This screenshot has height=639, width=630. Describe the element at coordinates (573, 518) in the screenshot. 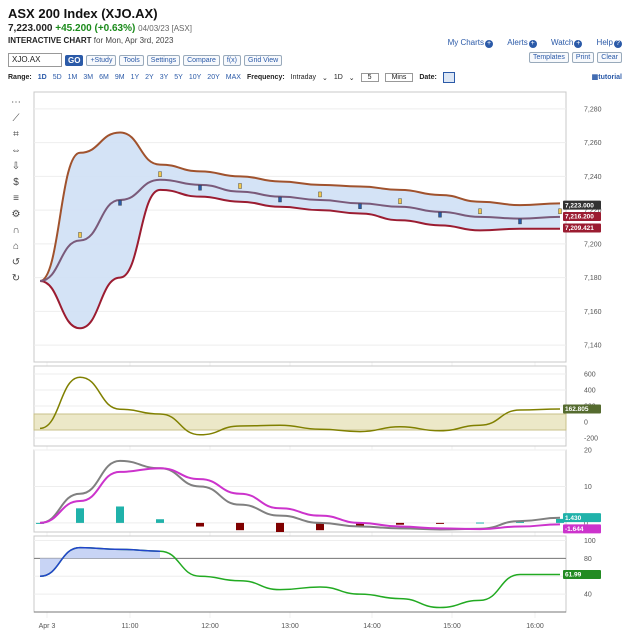

I see `value-tag-label: 1.430` at that location.